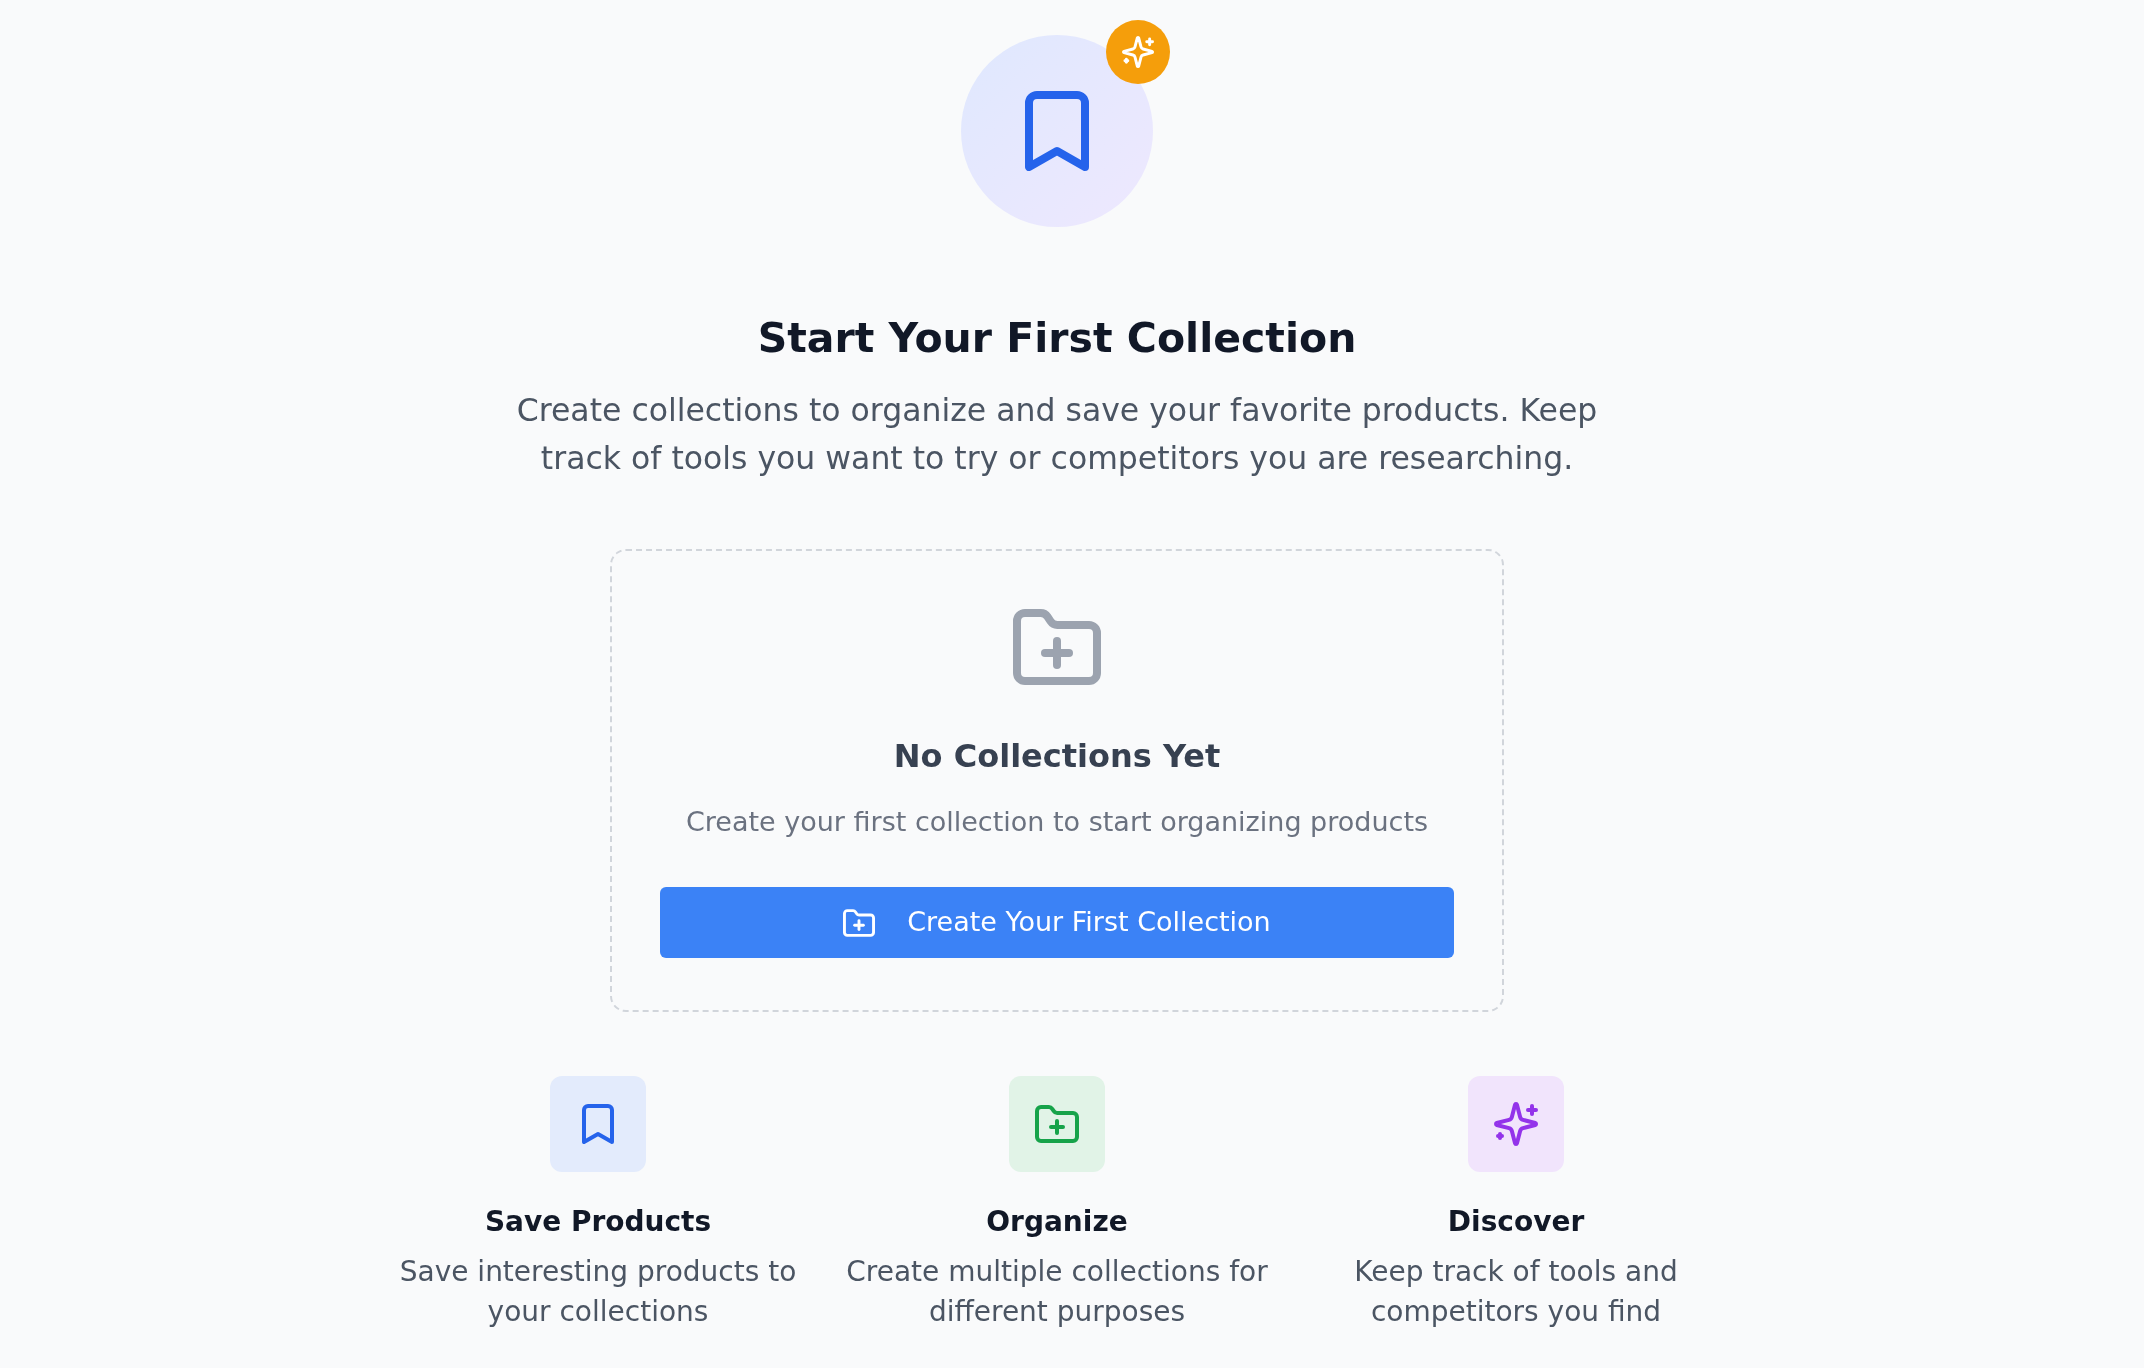  Describe the element at coordinates (1057, 756) in the screenshot. I see `empty-state-title: No Collections Yet` at that location.